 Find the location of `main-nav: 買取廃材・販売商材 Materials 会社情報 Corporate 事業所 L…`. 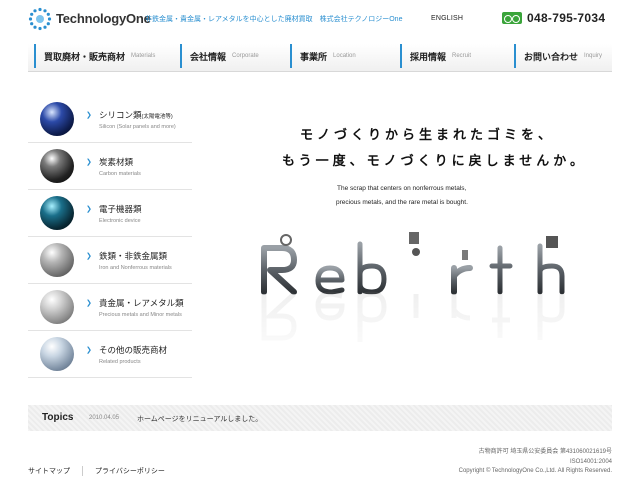

main-nav: 買取廃材・販売商材 Materials 会社情報 Corporate 事業所 L… is located at coordinates (320, 58).